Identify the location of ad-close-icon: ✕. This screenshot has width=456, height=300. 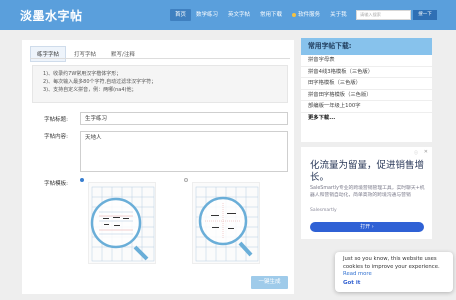
(426, 152).